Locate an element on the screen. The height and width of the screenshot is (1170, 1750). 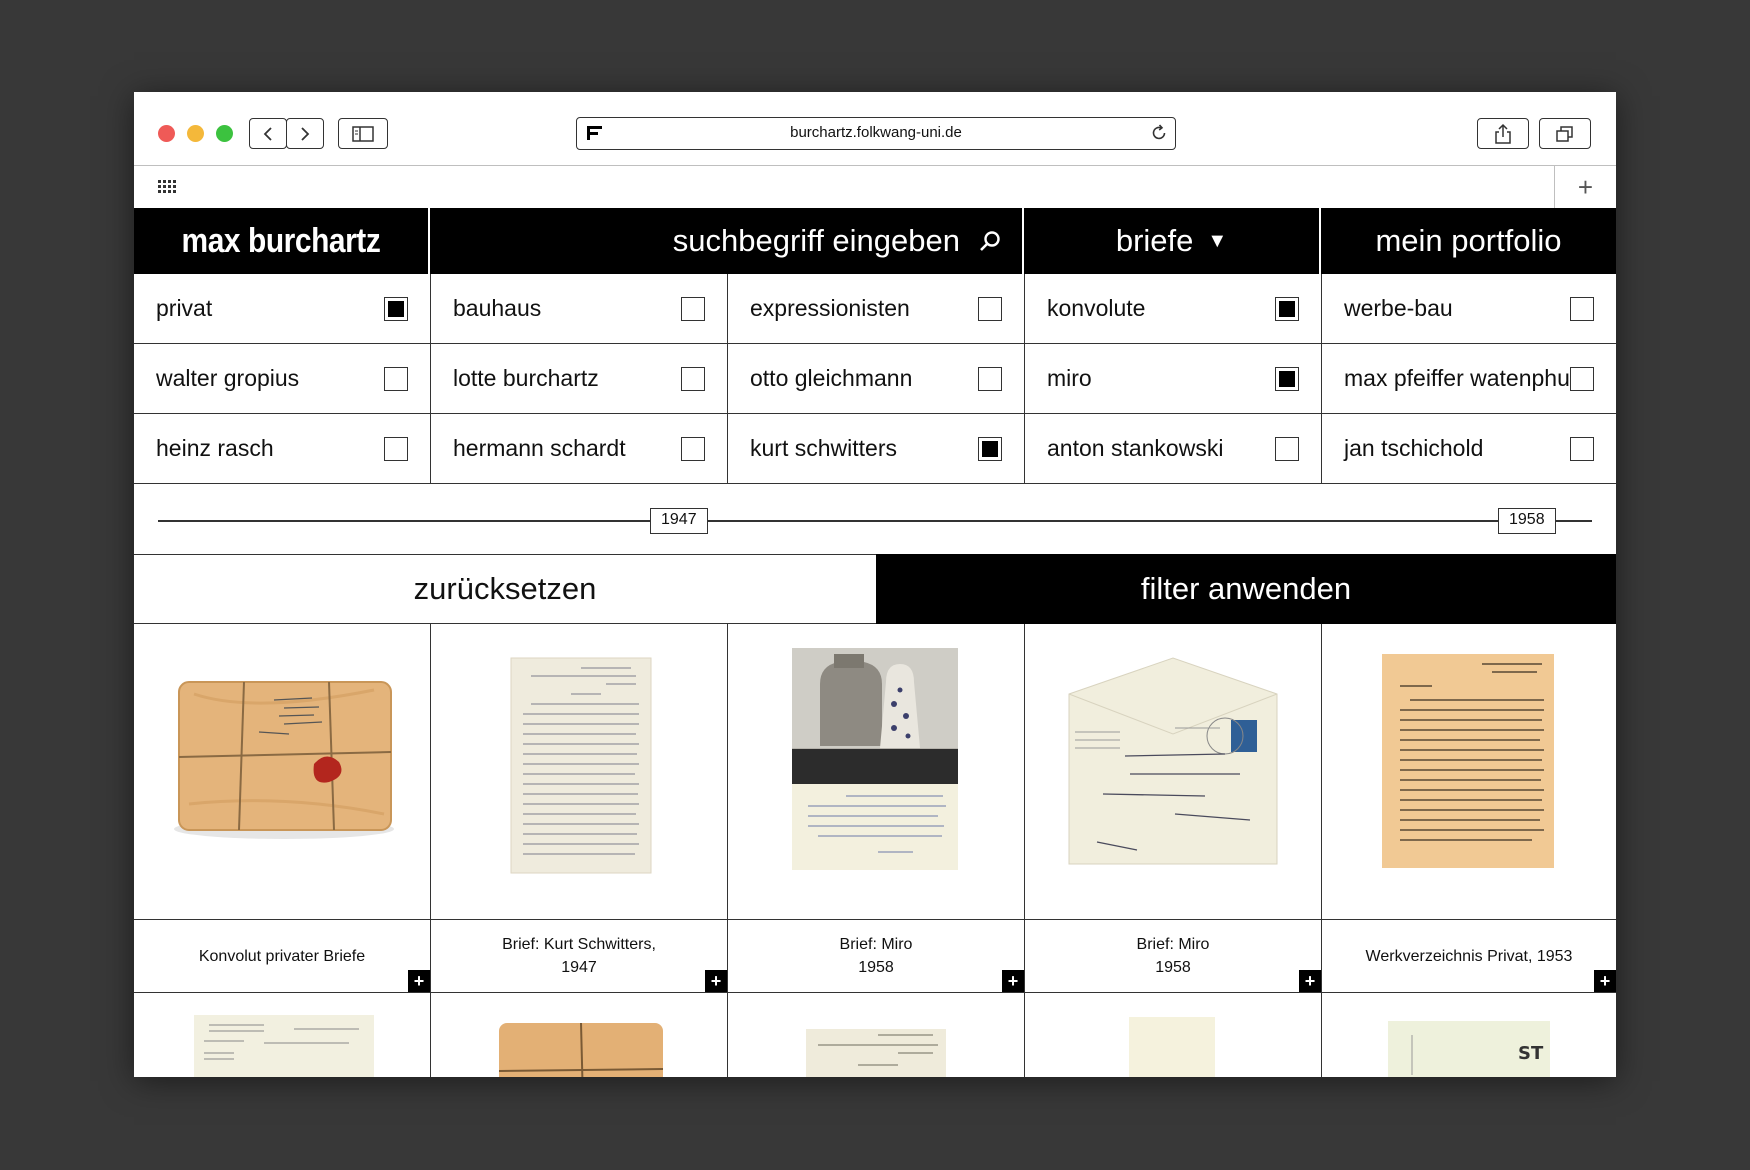
caret-down-icon: ▼ is located at coordinates (1217, 240).